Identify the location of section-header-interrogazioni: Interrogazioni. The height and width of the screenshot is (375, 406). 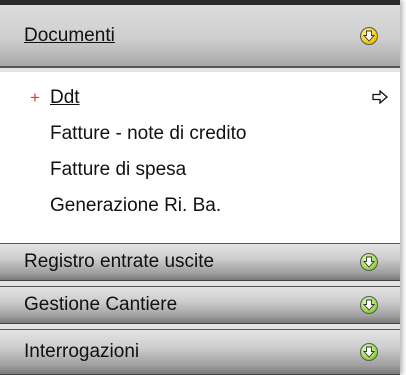
(200, 352).